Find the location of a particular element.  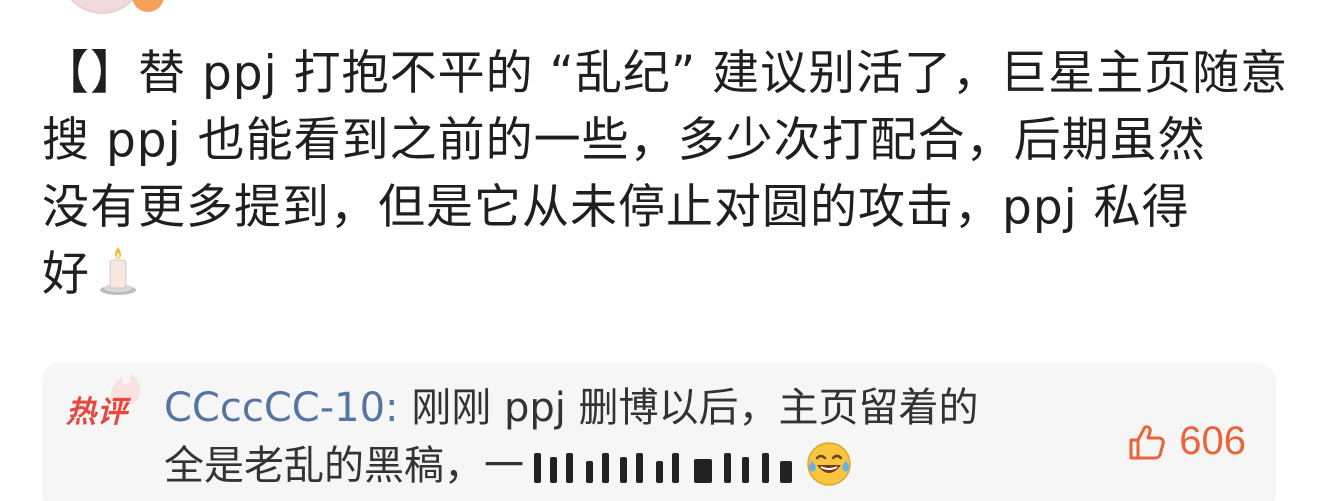

thumbs-up-icon is located at coordinates (1147, 441).